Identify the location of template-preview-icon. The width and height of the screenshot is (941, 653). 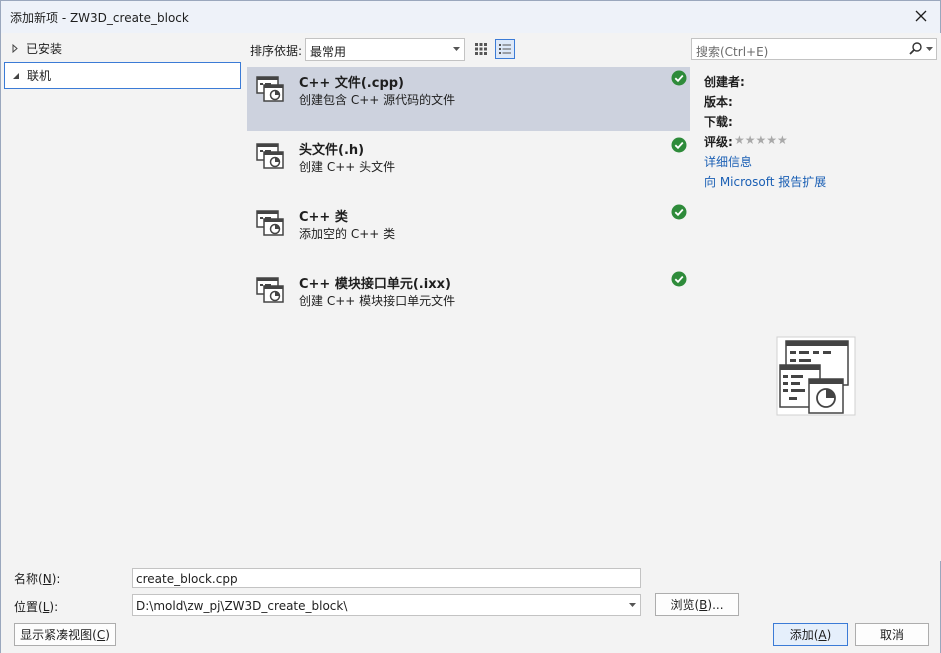
(816, 376).